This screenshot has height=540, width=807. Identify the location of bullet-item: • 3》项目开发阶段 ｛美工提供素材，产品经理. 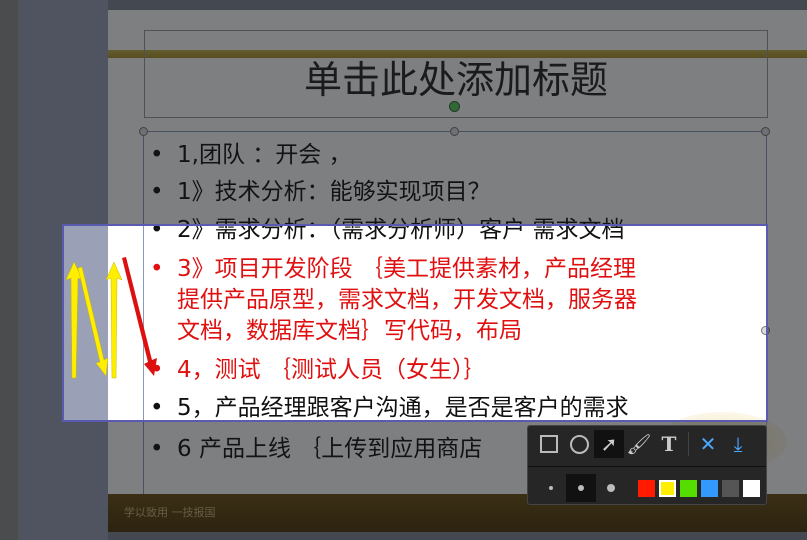
(393, 269).